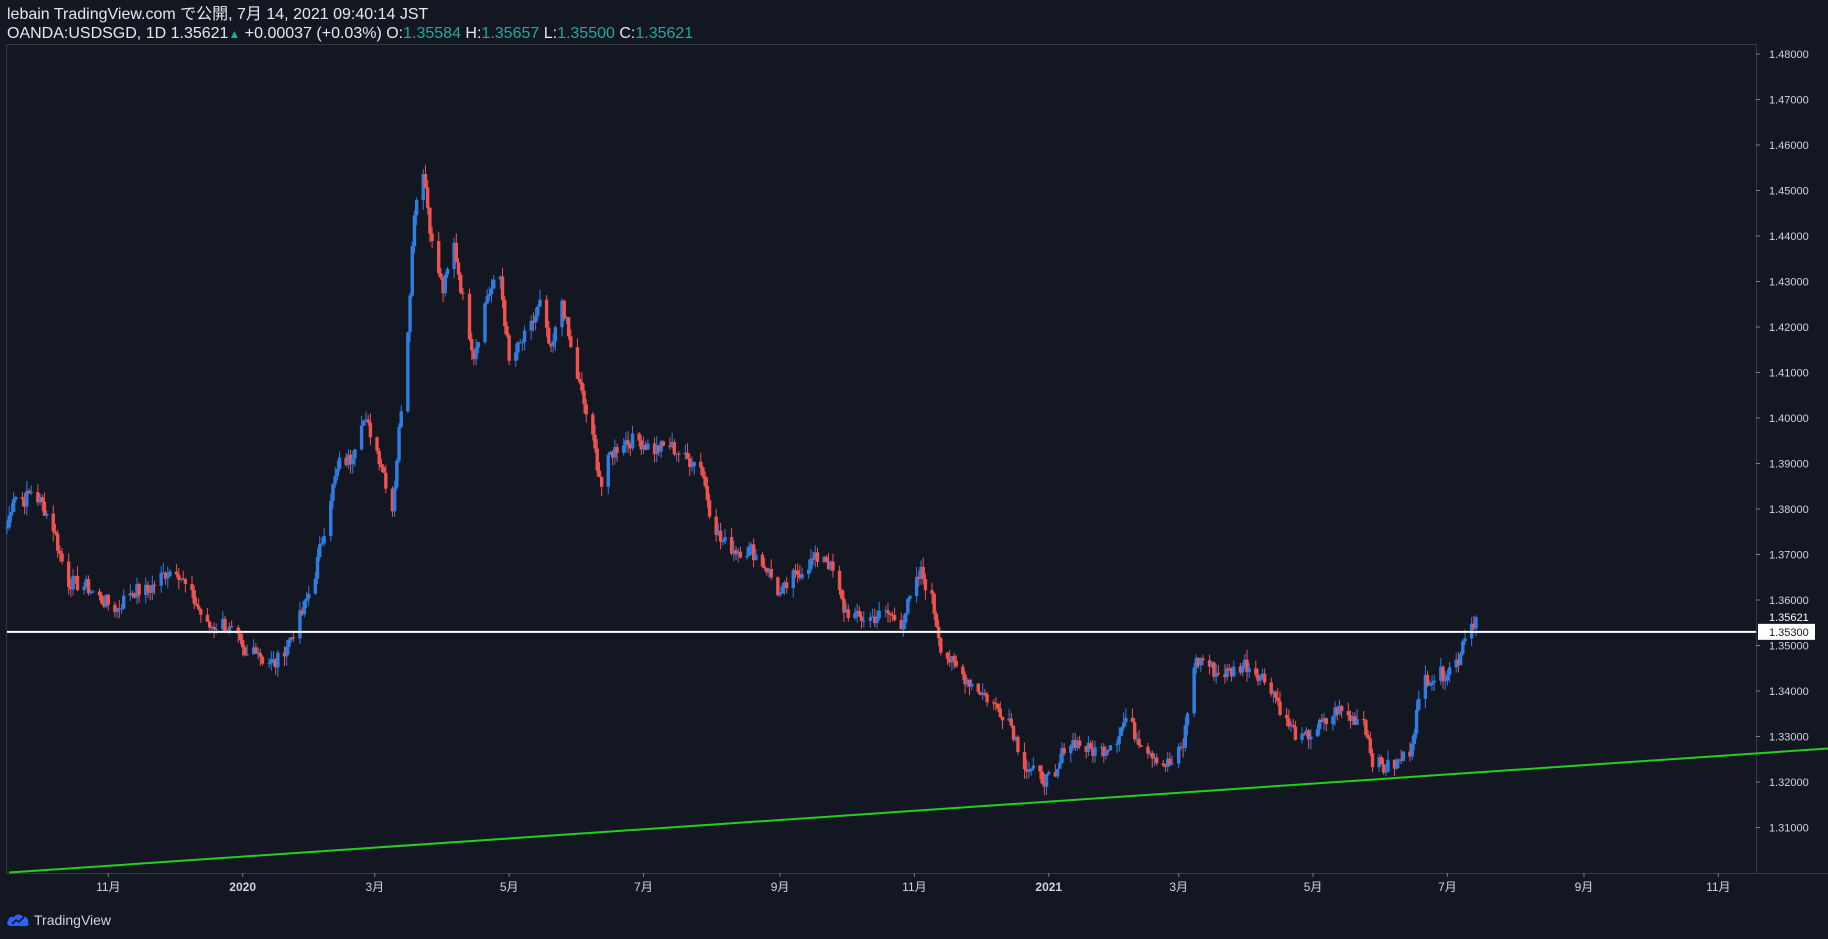 The image size is (1828, 939). I want to click on time-tick-label: 11月, so click(914, 887).